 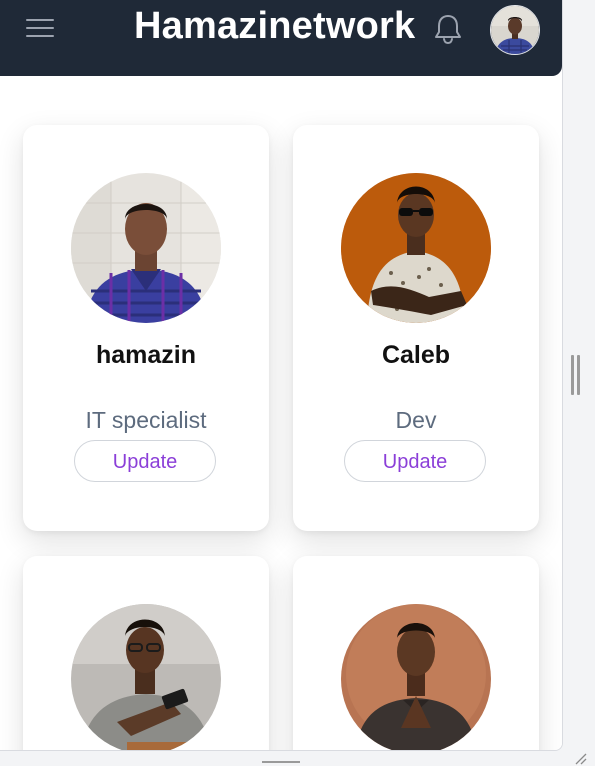 I want to click on resize-handle-icon, so click(x=580, y=758).